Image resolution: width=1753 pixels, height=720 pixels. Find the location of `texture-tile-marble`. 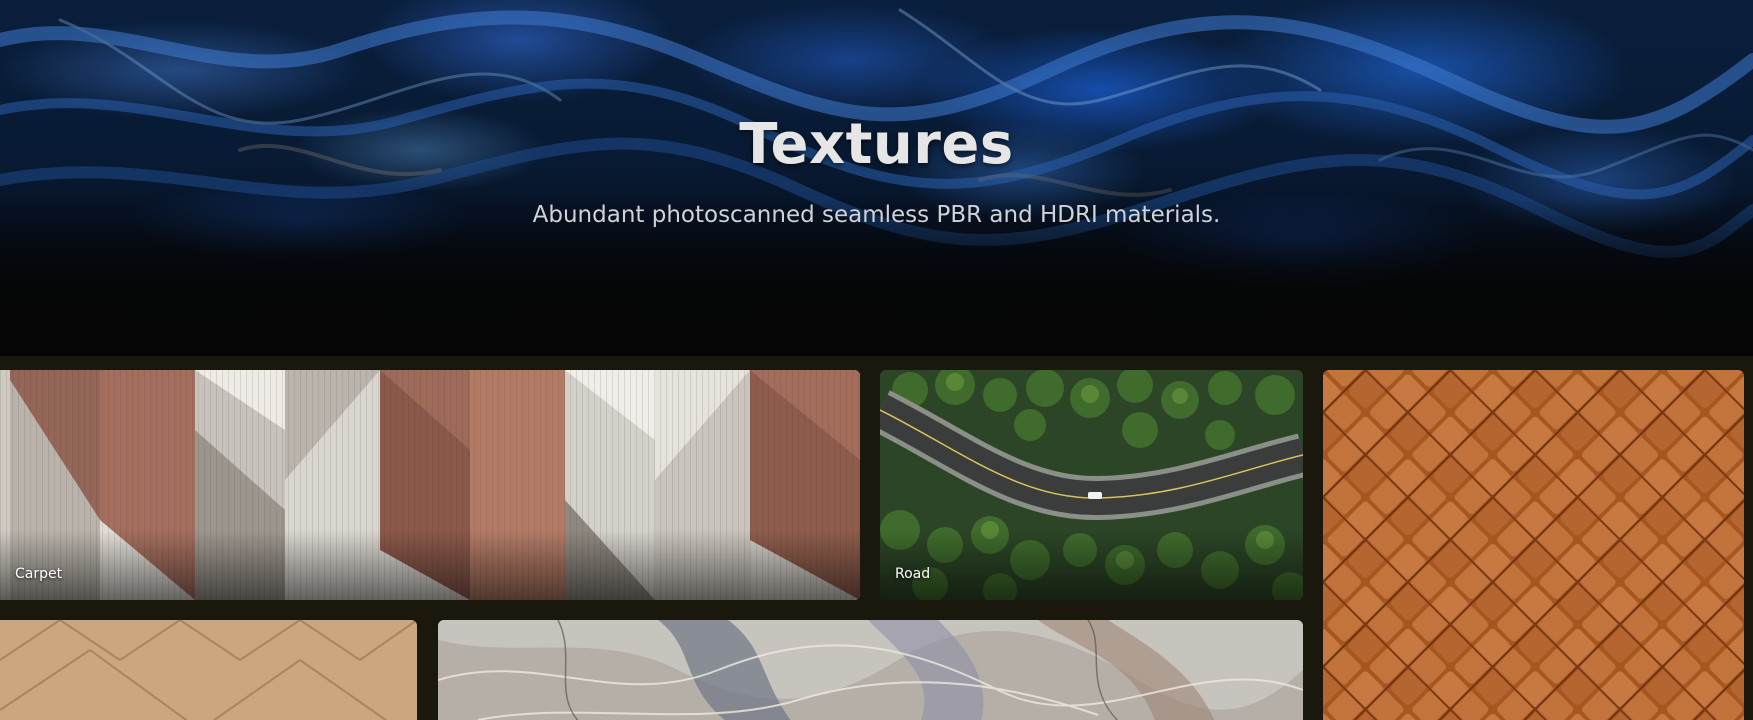

texture-tile-marble is located at coordinates (870, 670).